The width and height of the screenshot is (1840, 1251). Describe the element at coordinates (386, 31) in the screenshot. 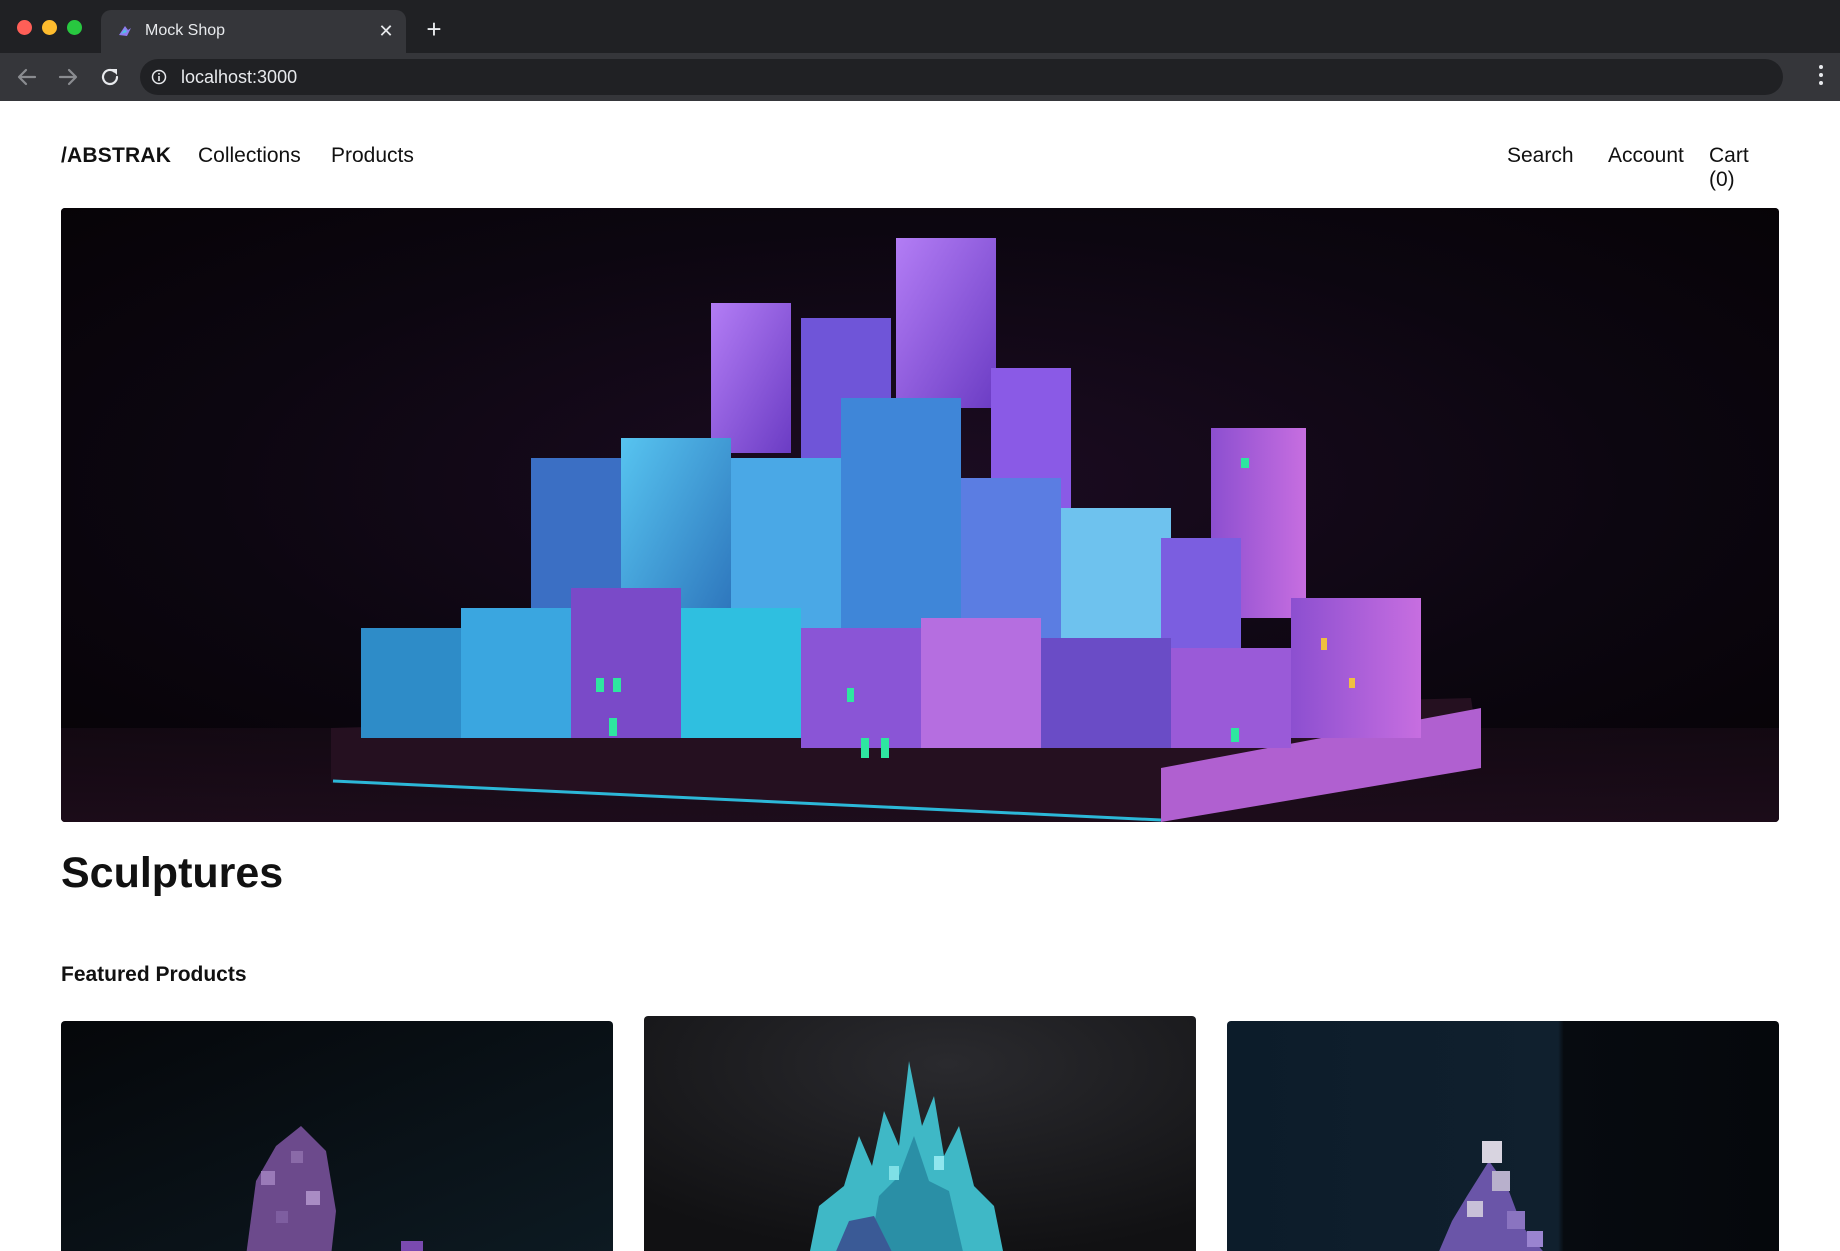

I see `close-tab-icon: ✕` at that location.